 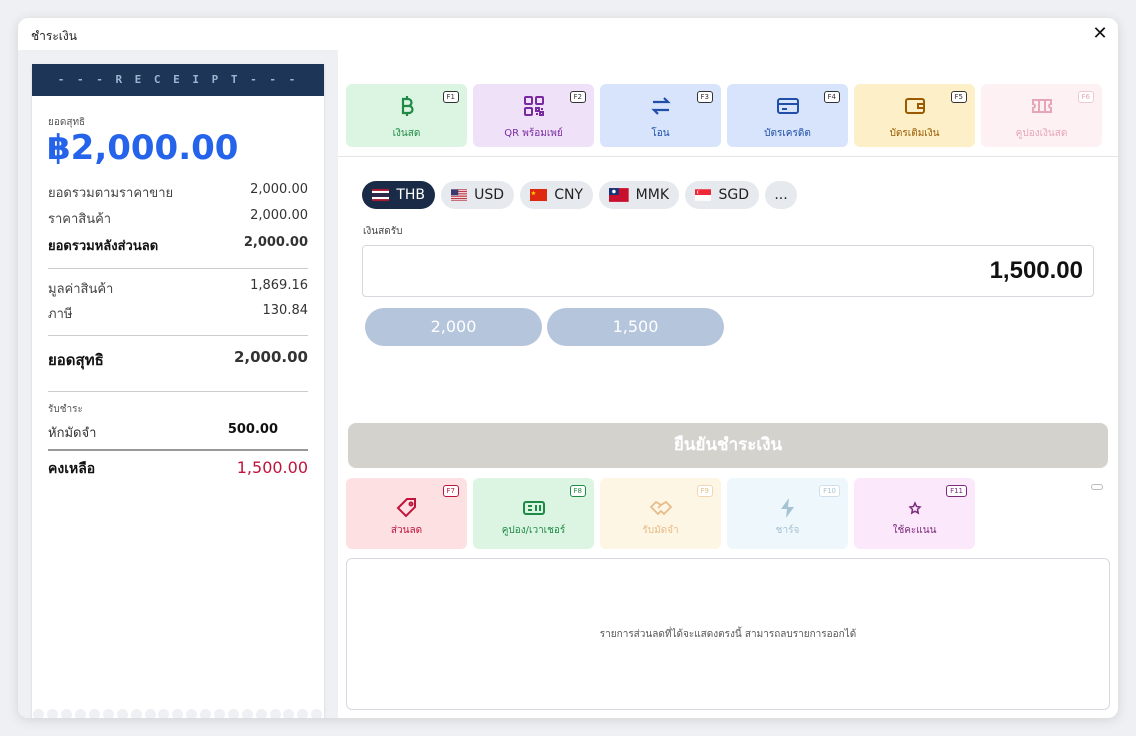 What do you see at coordinates (660, 106) in the screenshot?
I see `transfer-icon` at bounding box center [660, 106].